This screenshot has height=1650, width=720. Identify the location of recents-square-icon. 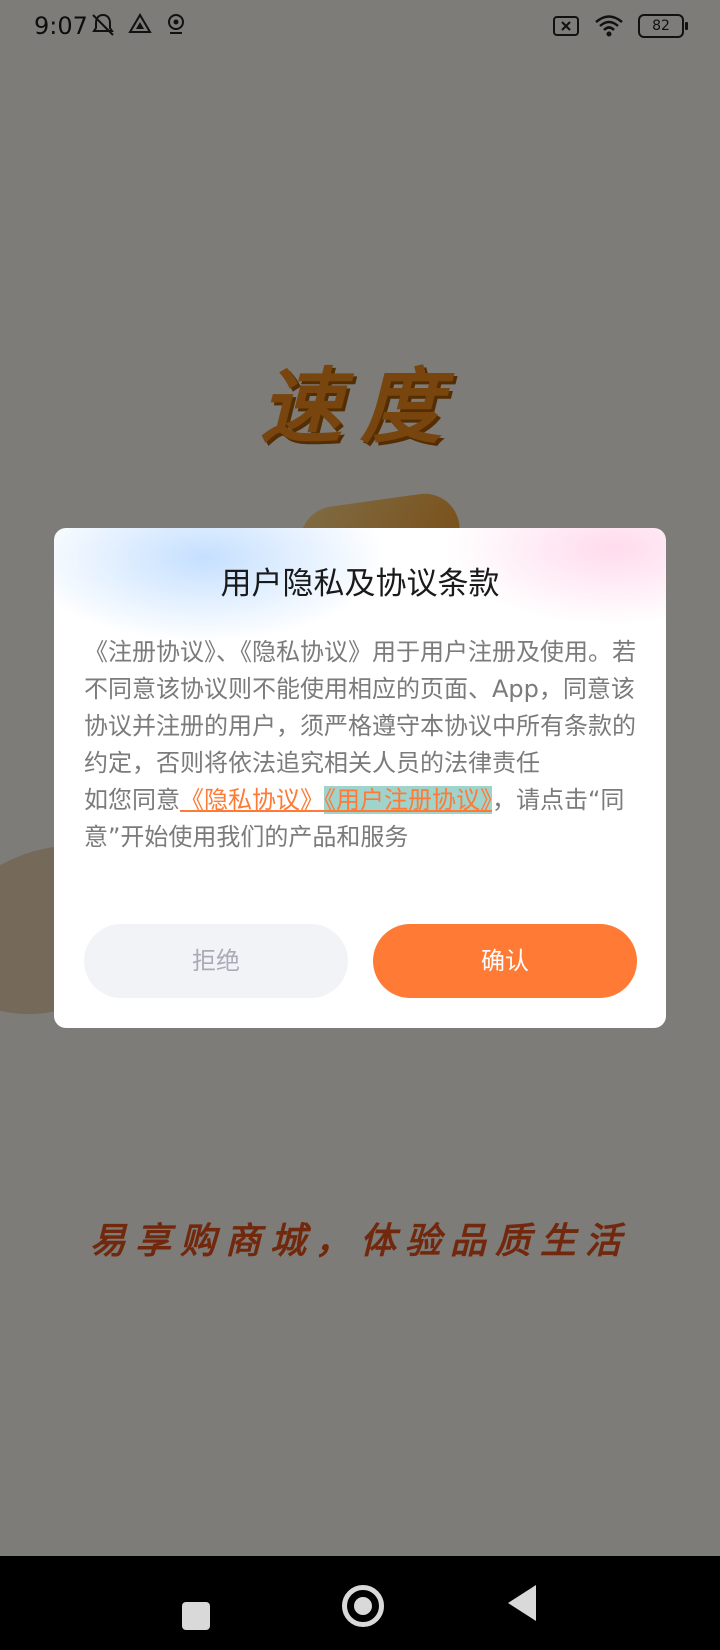
(196, 1616).